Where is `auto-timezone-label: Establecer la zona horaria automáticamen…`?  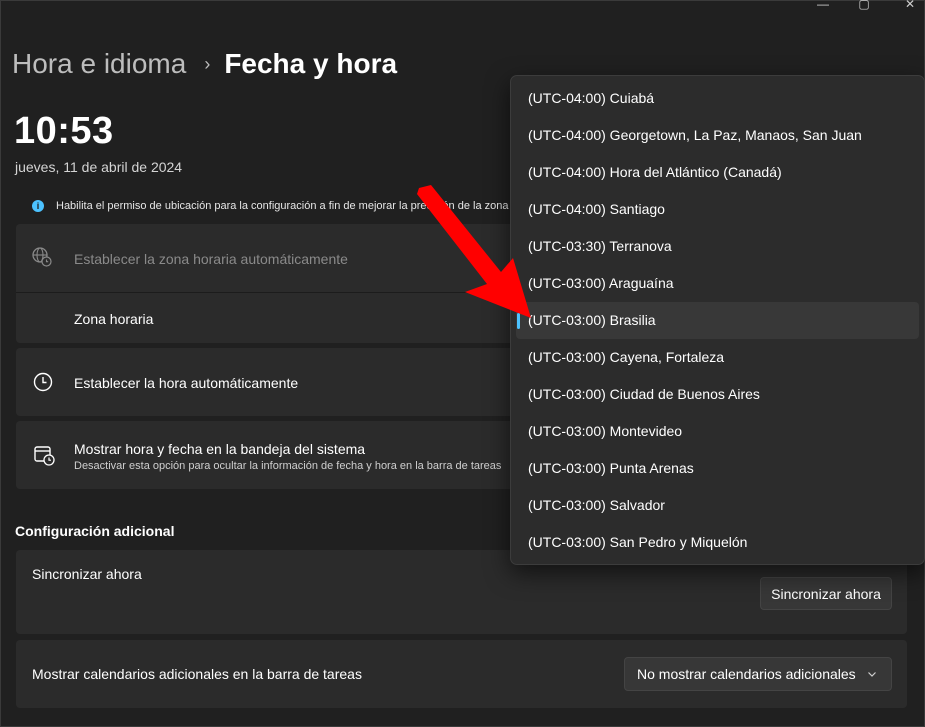
auto-timezone-label: Establecer la zona horaria automáticamen… is located at coordinates (211, 259).